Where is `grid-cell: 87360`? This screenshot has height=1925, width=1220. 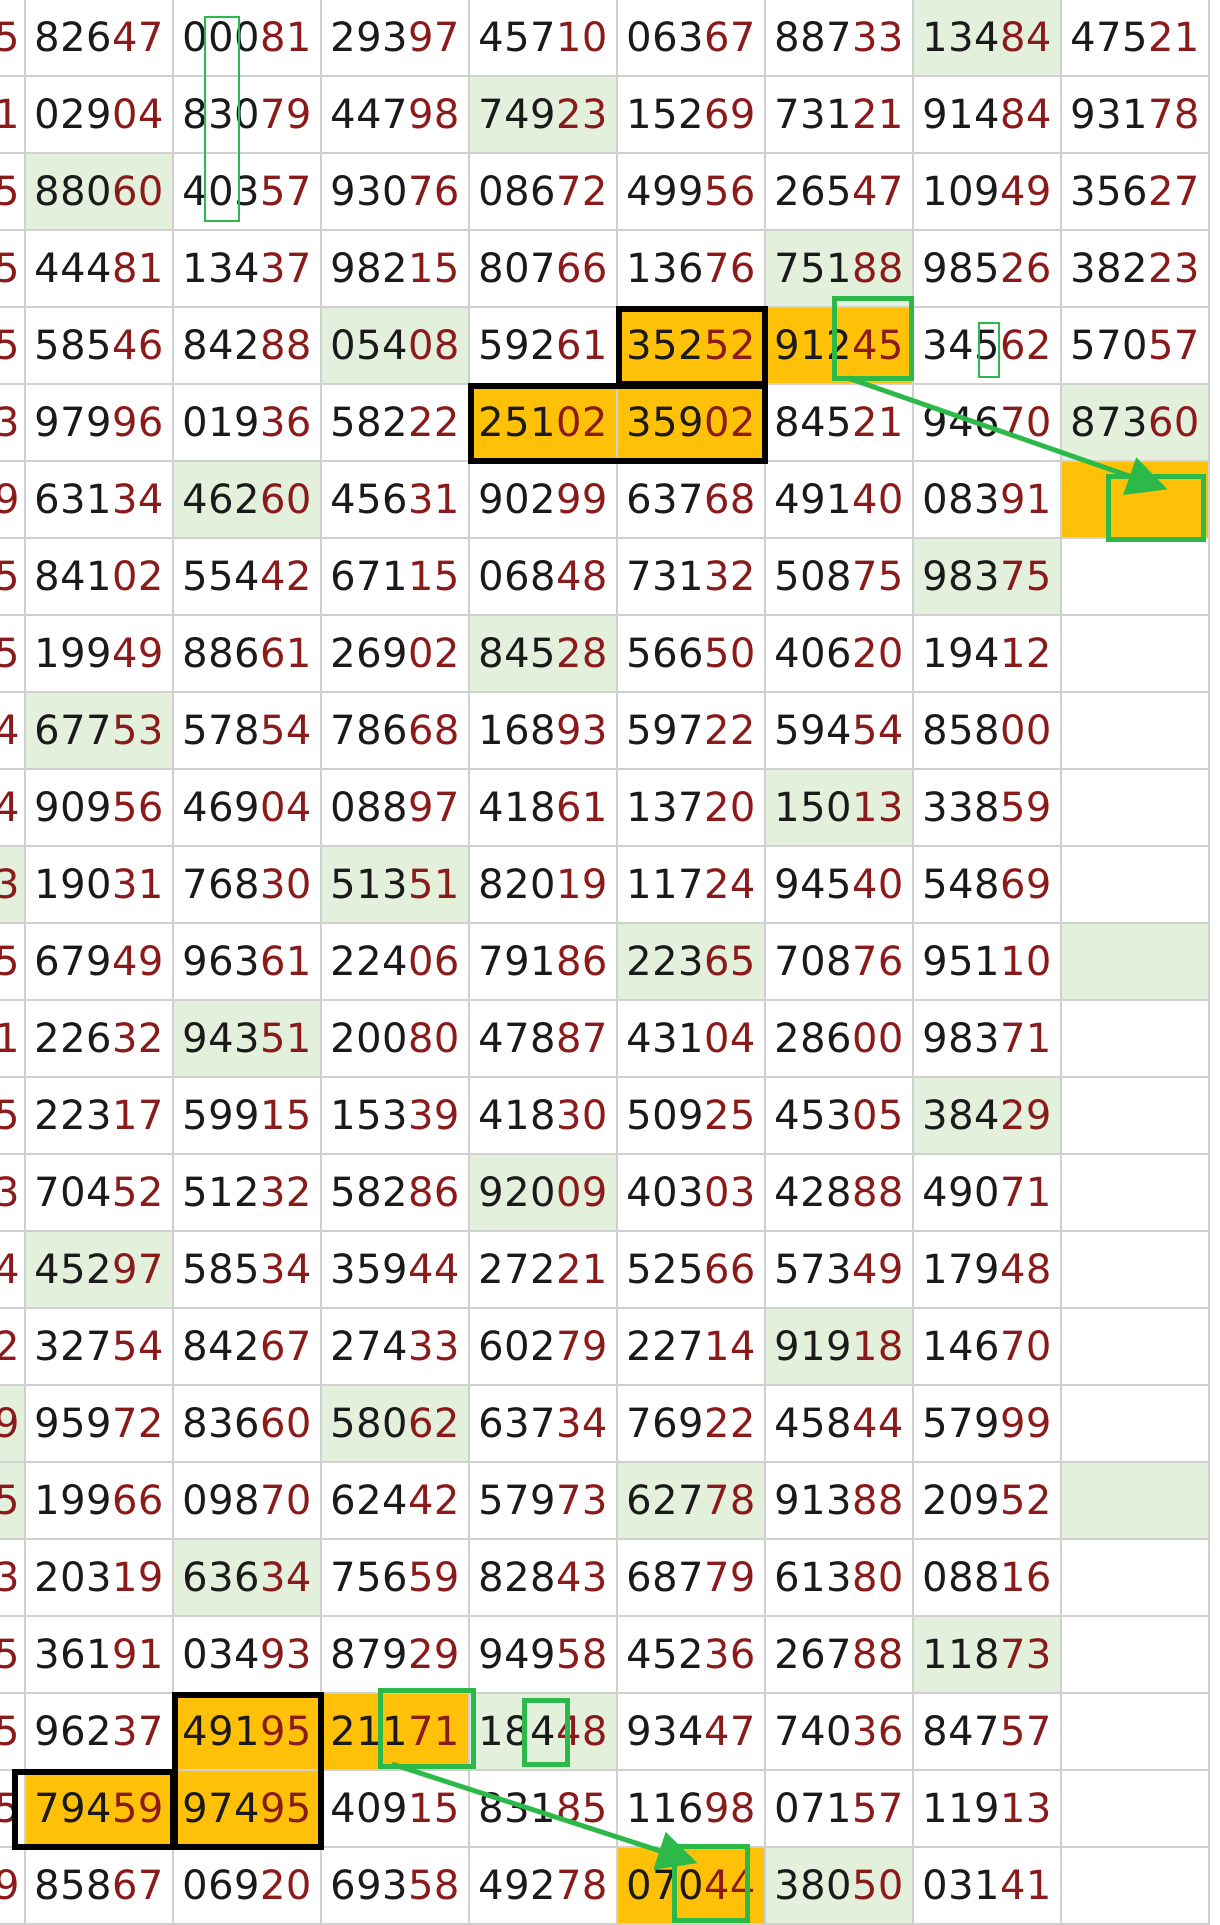
grid-cell: 87360 is located at coordinates (1136, 423).